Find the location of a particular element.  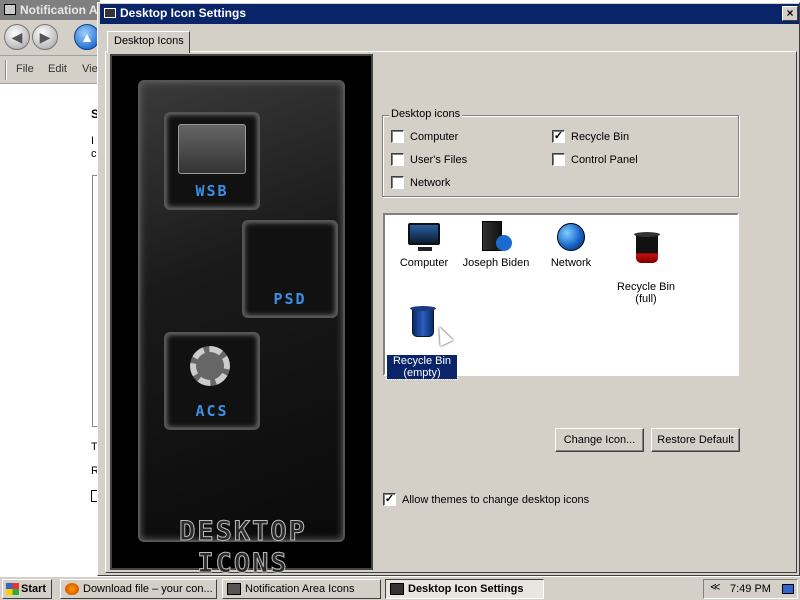

checkbox-users-files: User's Files is located at coordinates (429, 159).